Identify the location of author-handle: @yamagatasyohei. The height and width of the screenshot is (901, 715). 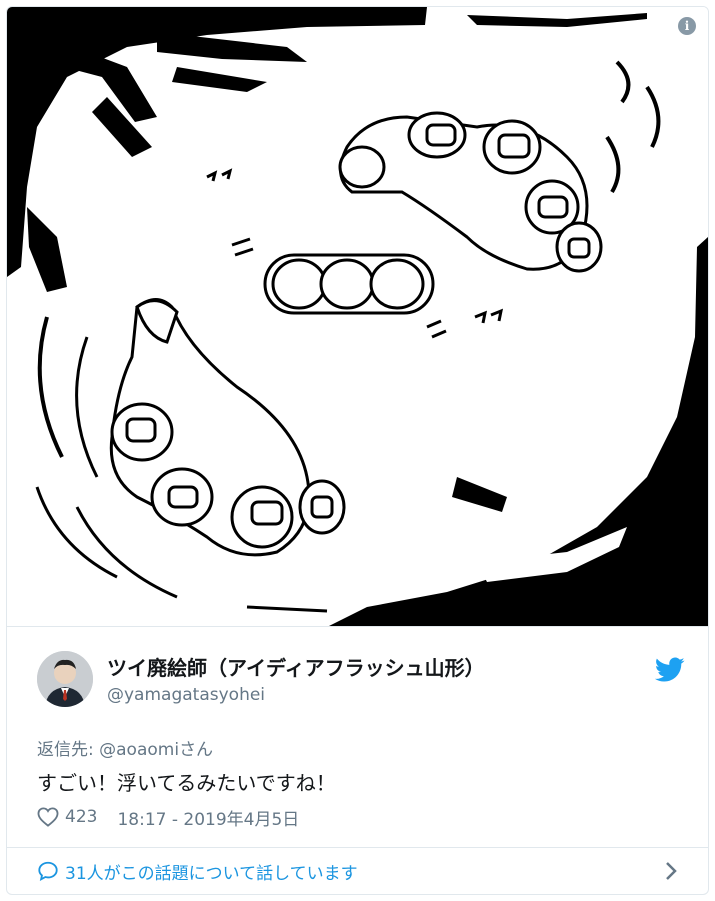
(296, 695).